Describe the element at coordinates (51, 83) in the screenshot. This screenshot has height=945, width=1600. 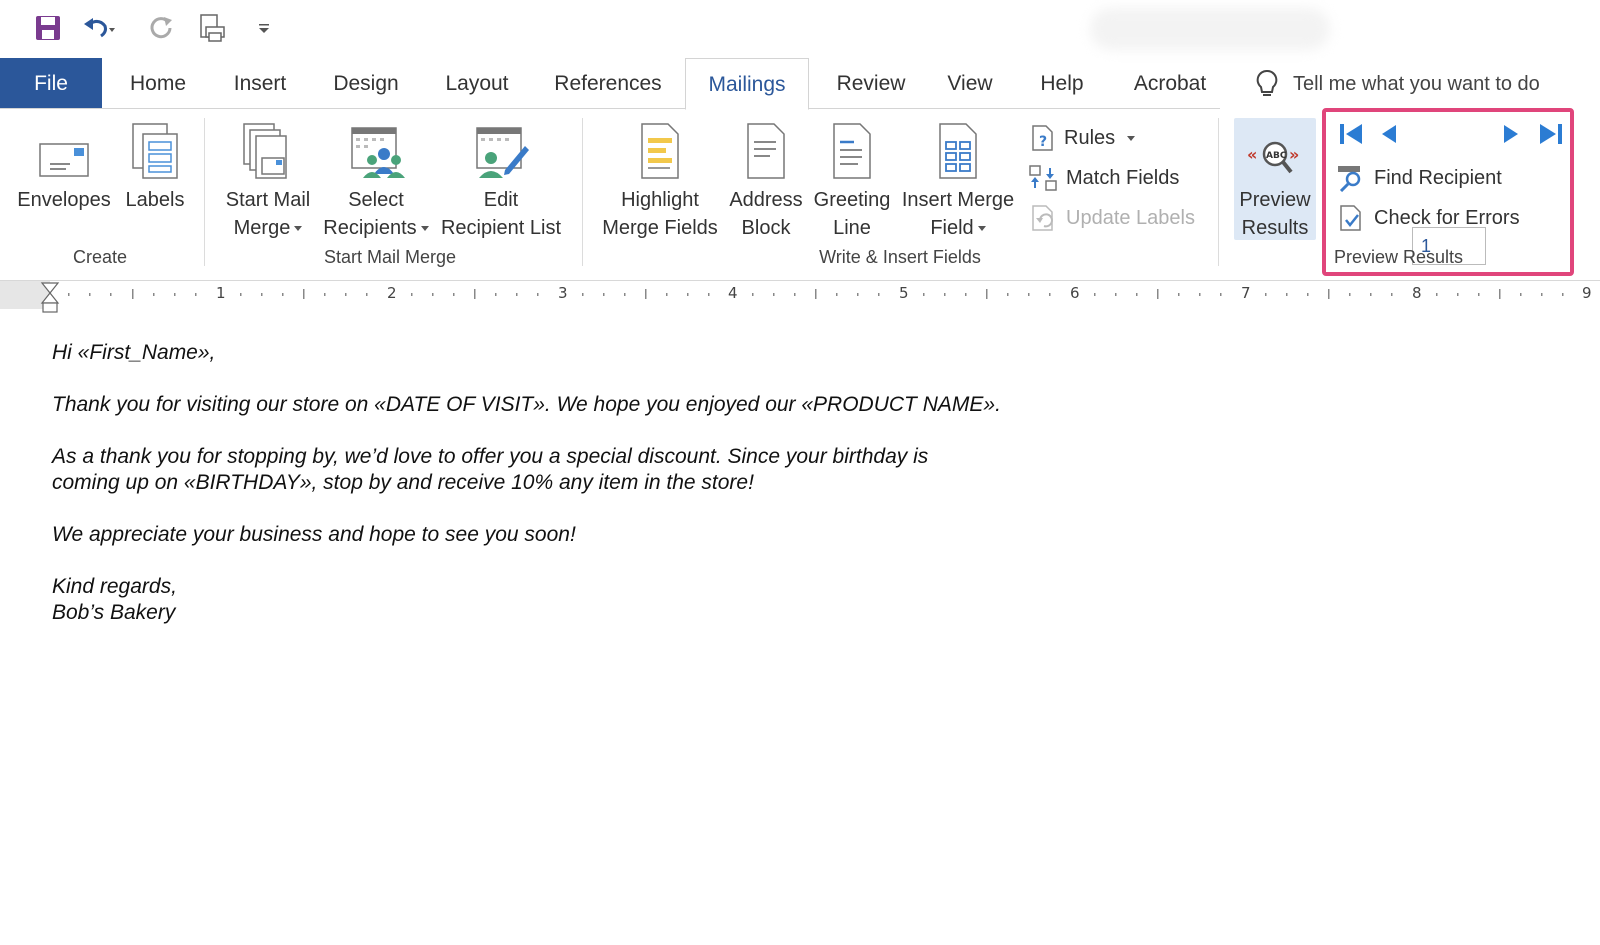
I see `tab-file: File` at that location.